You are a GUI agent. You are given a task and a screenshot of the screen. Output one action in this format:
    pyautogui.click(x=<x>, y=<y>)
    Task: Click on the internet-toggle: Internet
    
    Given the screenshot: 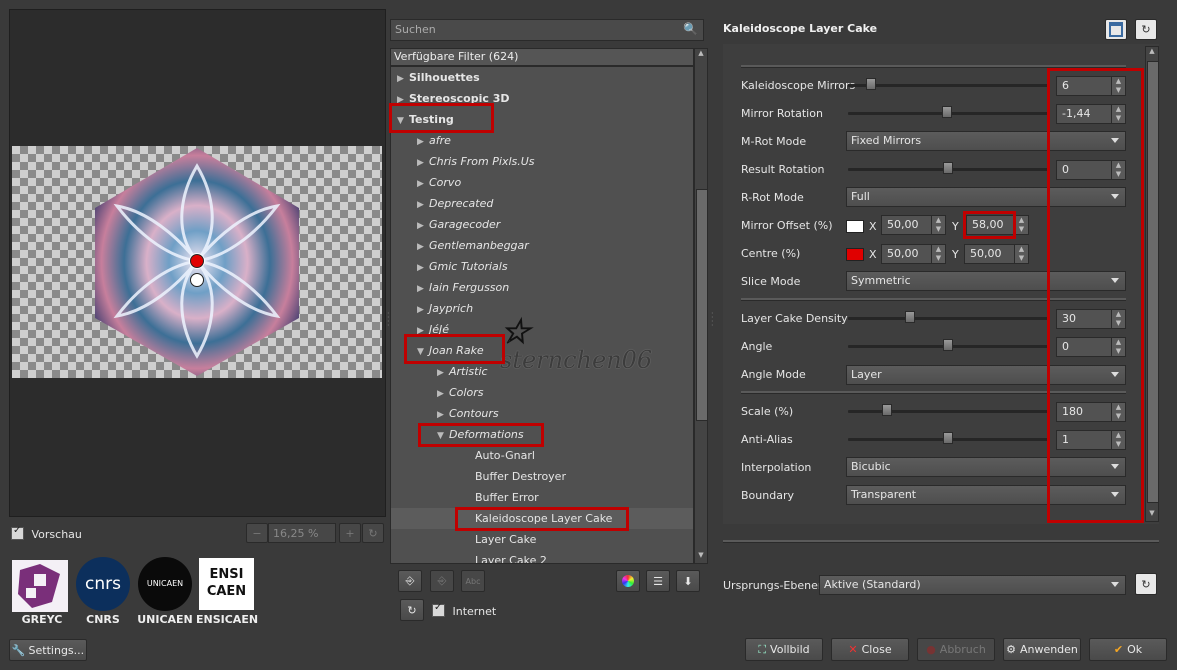 What is the action you would take?
    pyautogui.click(x=464, y=611)
    